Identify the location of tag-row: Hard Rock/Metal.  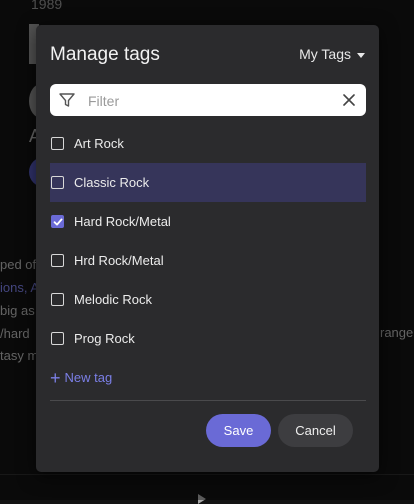
(208, 221).